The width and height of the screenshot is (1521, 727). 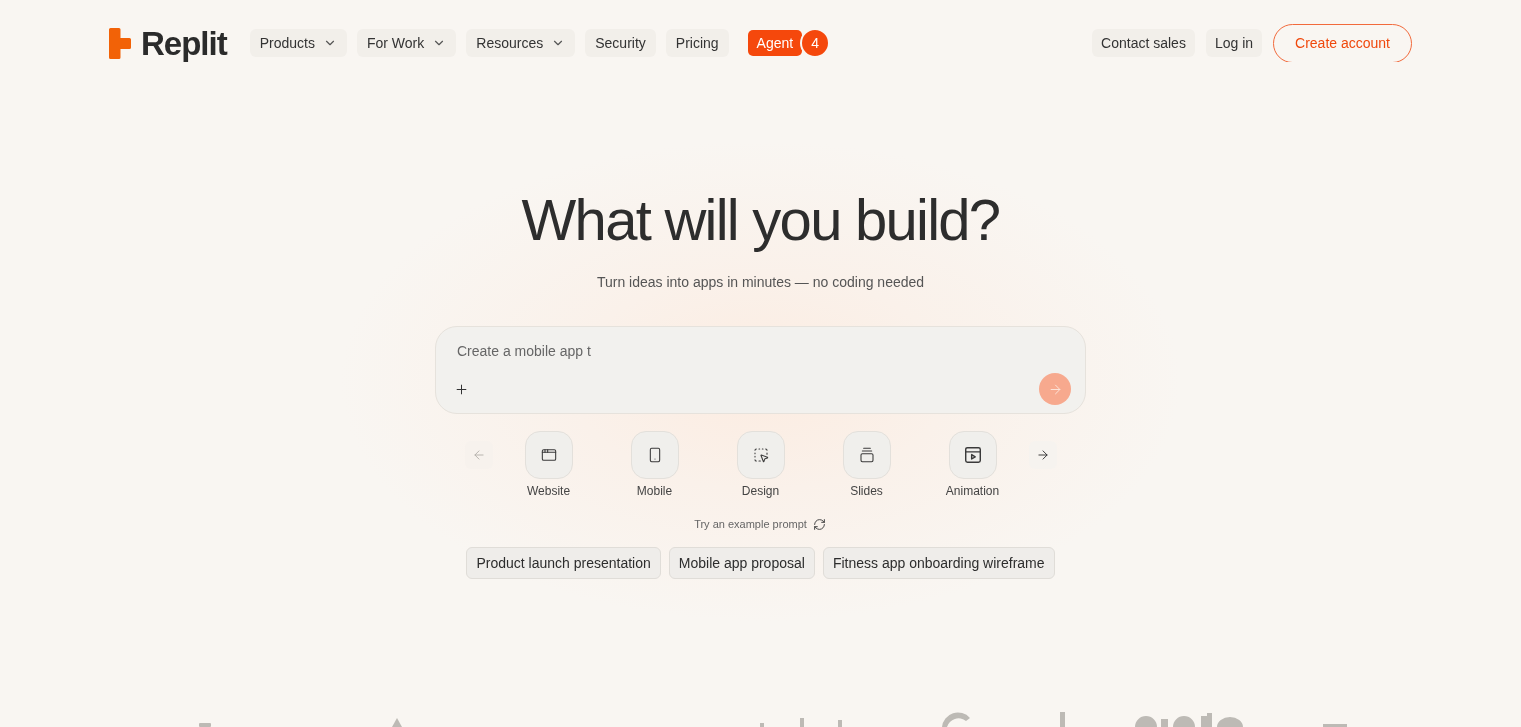 I want to click on prompt-input: Create a mobile app t, so click(x=760, y=351).